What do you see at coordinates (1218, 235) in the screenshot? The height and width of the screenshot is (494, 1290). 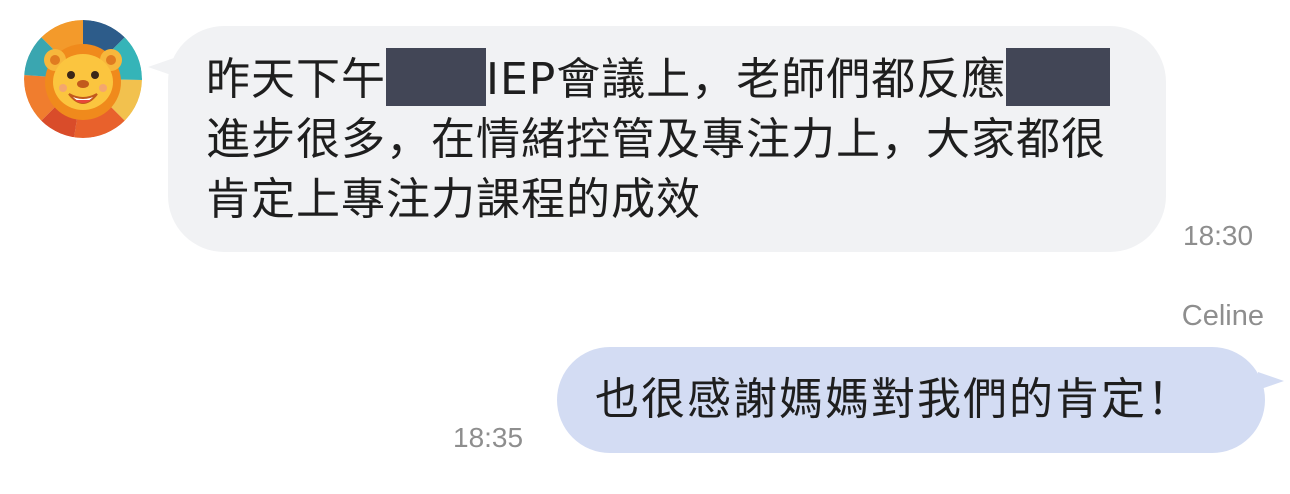 I see `incoming-timestamp: 18:30` at bounding box center [1218, 235].